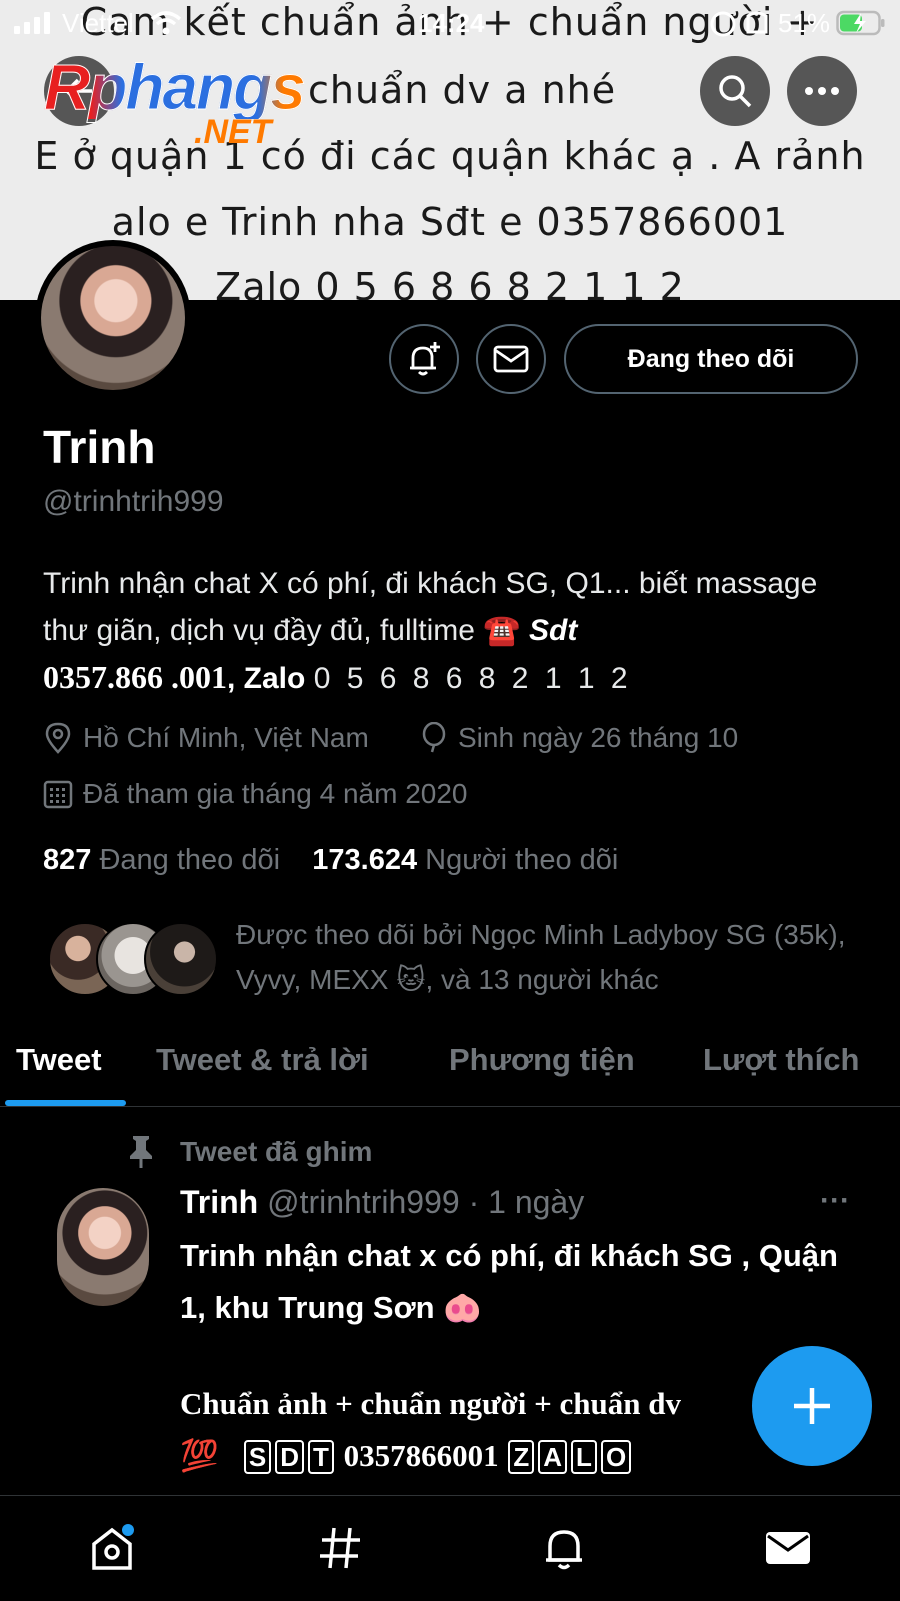 The height and width of the screenshot is (1601, 900). I want to click on message-button, so click(511, 359).